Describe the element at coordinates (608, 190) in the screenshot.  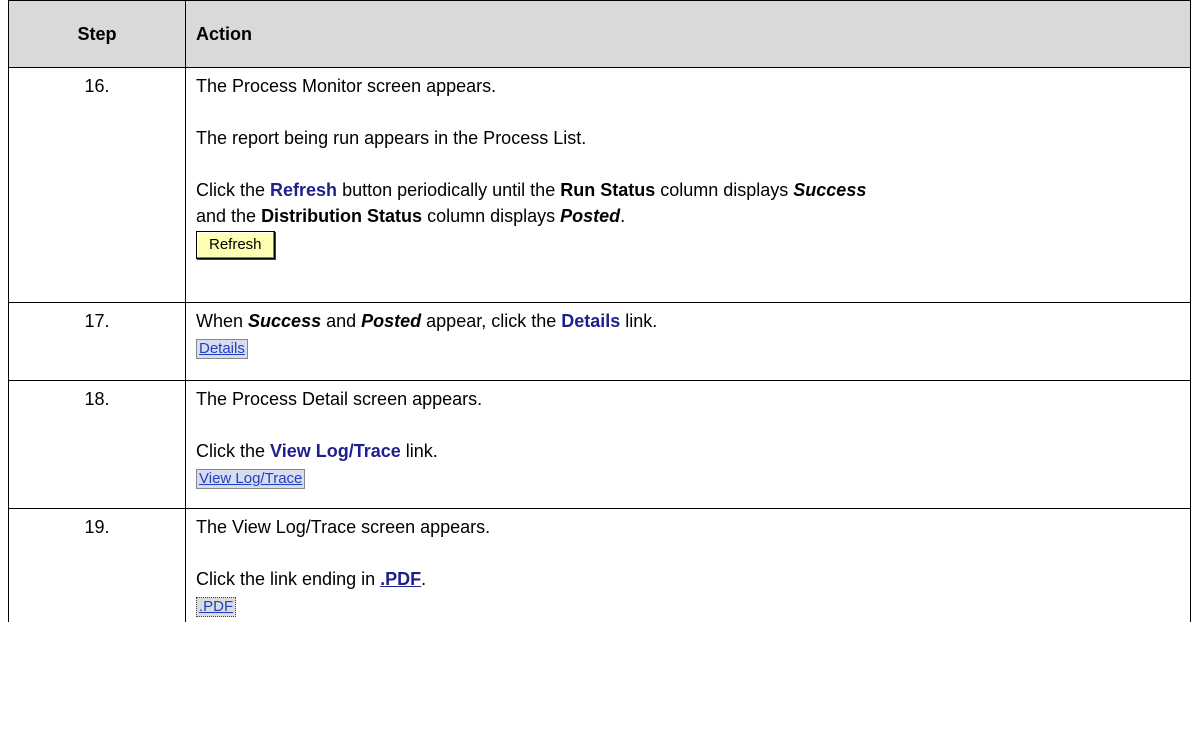
I see `keyword-run-status: Run Status` at that location.